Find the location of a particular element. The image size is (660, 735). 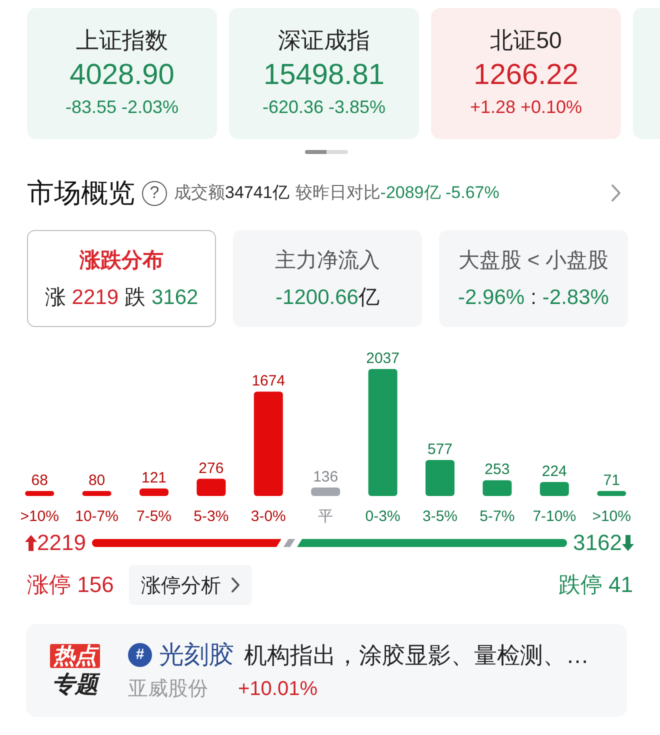

fall-total: 3162 is located at coordinates (597, 543).